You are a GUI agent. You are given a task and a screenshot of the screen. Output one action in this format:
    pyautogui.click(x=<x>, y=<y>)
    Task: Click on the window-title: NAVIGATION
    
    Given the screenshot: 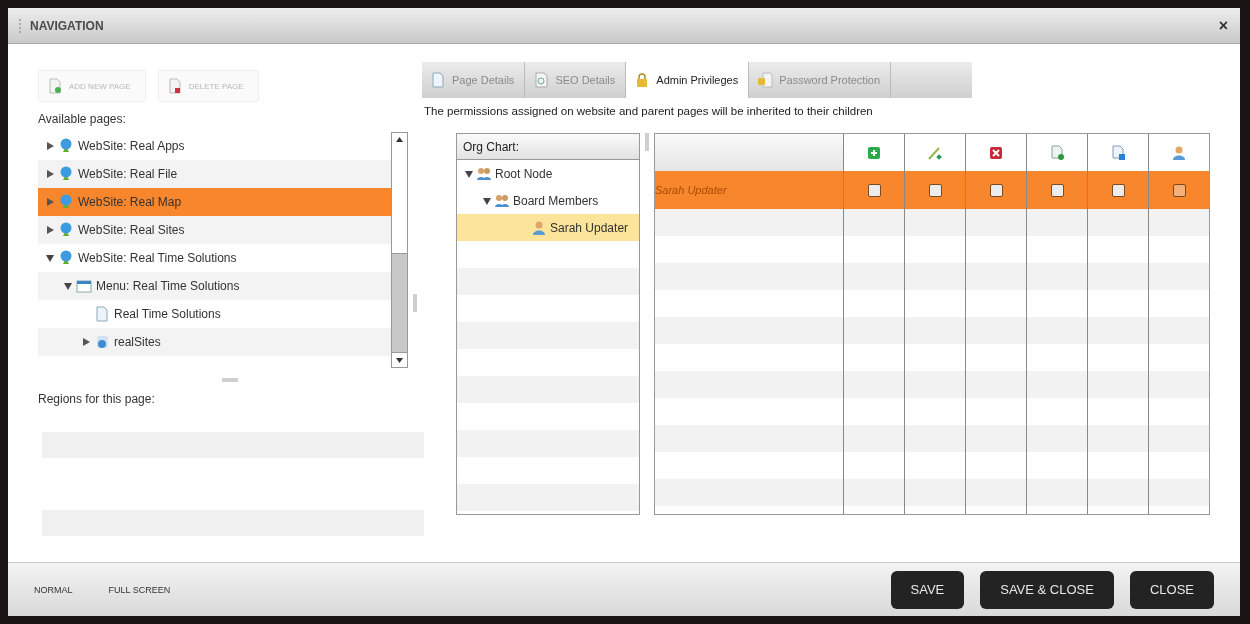 What is the action you would take?
    pyautogui.click(x=67, y=25)
    